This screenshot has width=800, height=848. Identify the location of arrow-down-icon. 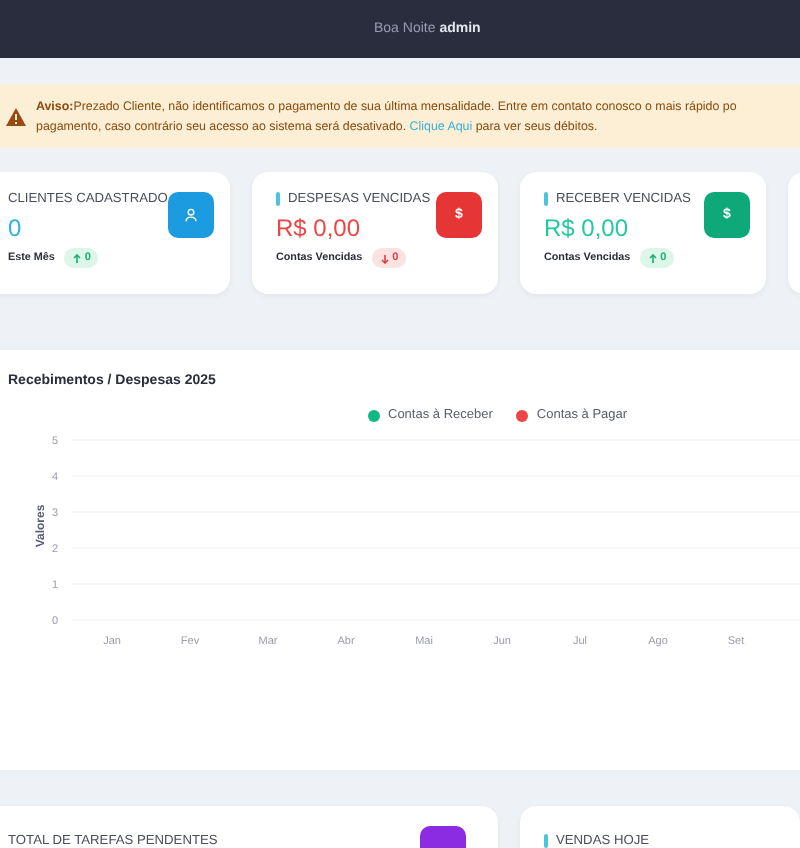
(385, 258).